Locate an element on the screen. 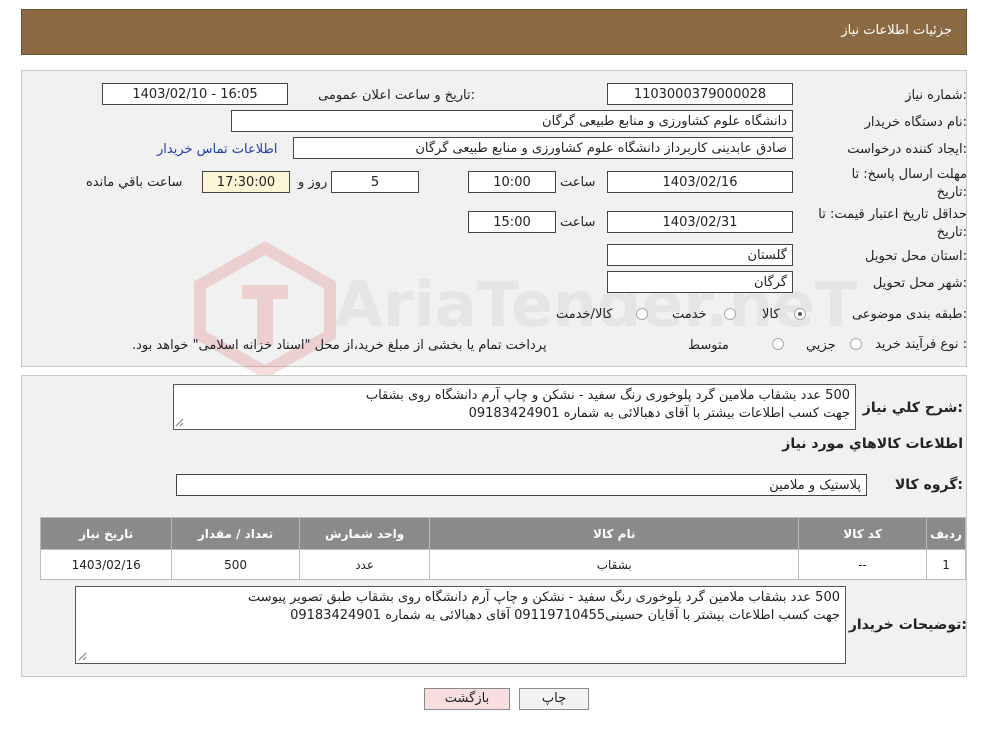 The height and width of the screenshot is (733, 985). goods-section-title: اطلاعات کالاهاي مورد نياز is located at coordinates (872, 444).